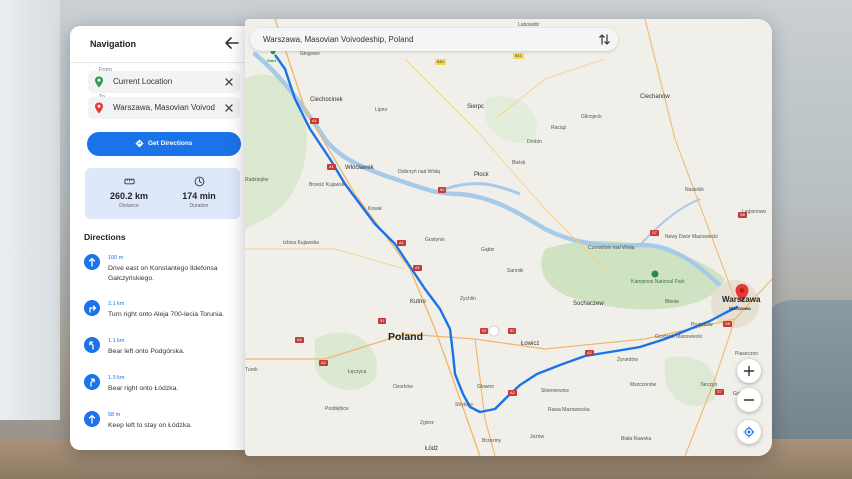 The image size is (852, 479). Describe the element at coordinates (434, 39) in the screenshot. I see `map-search-bar: Warszawa, Masovian Voivodeship, Poland` at that location.